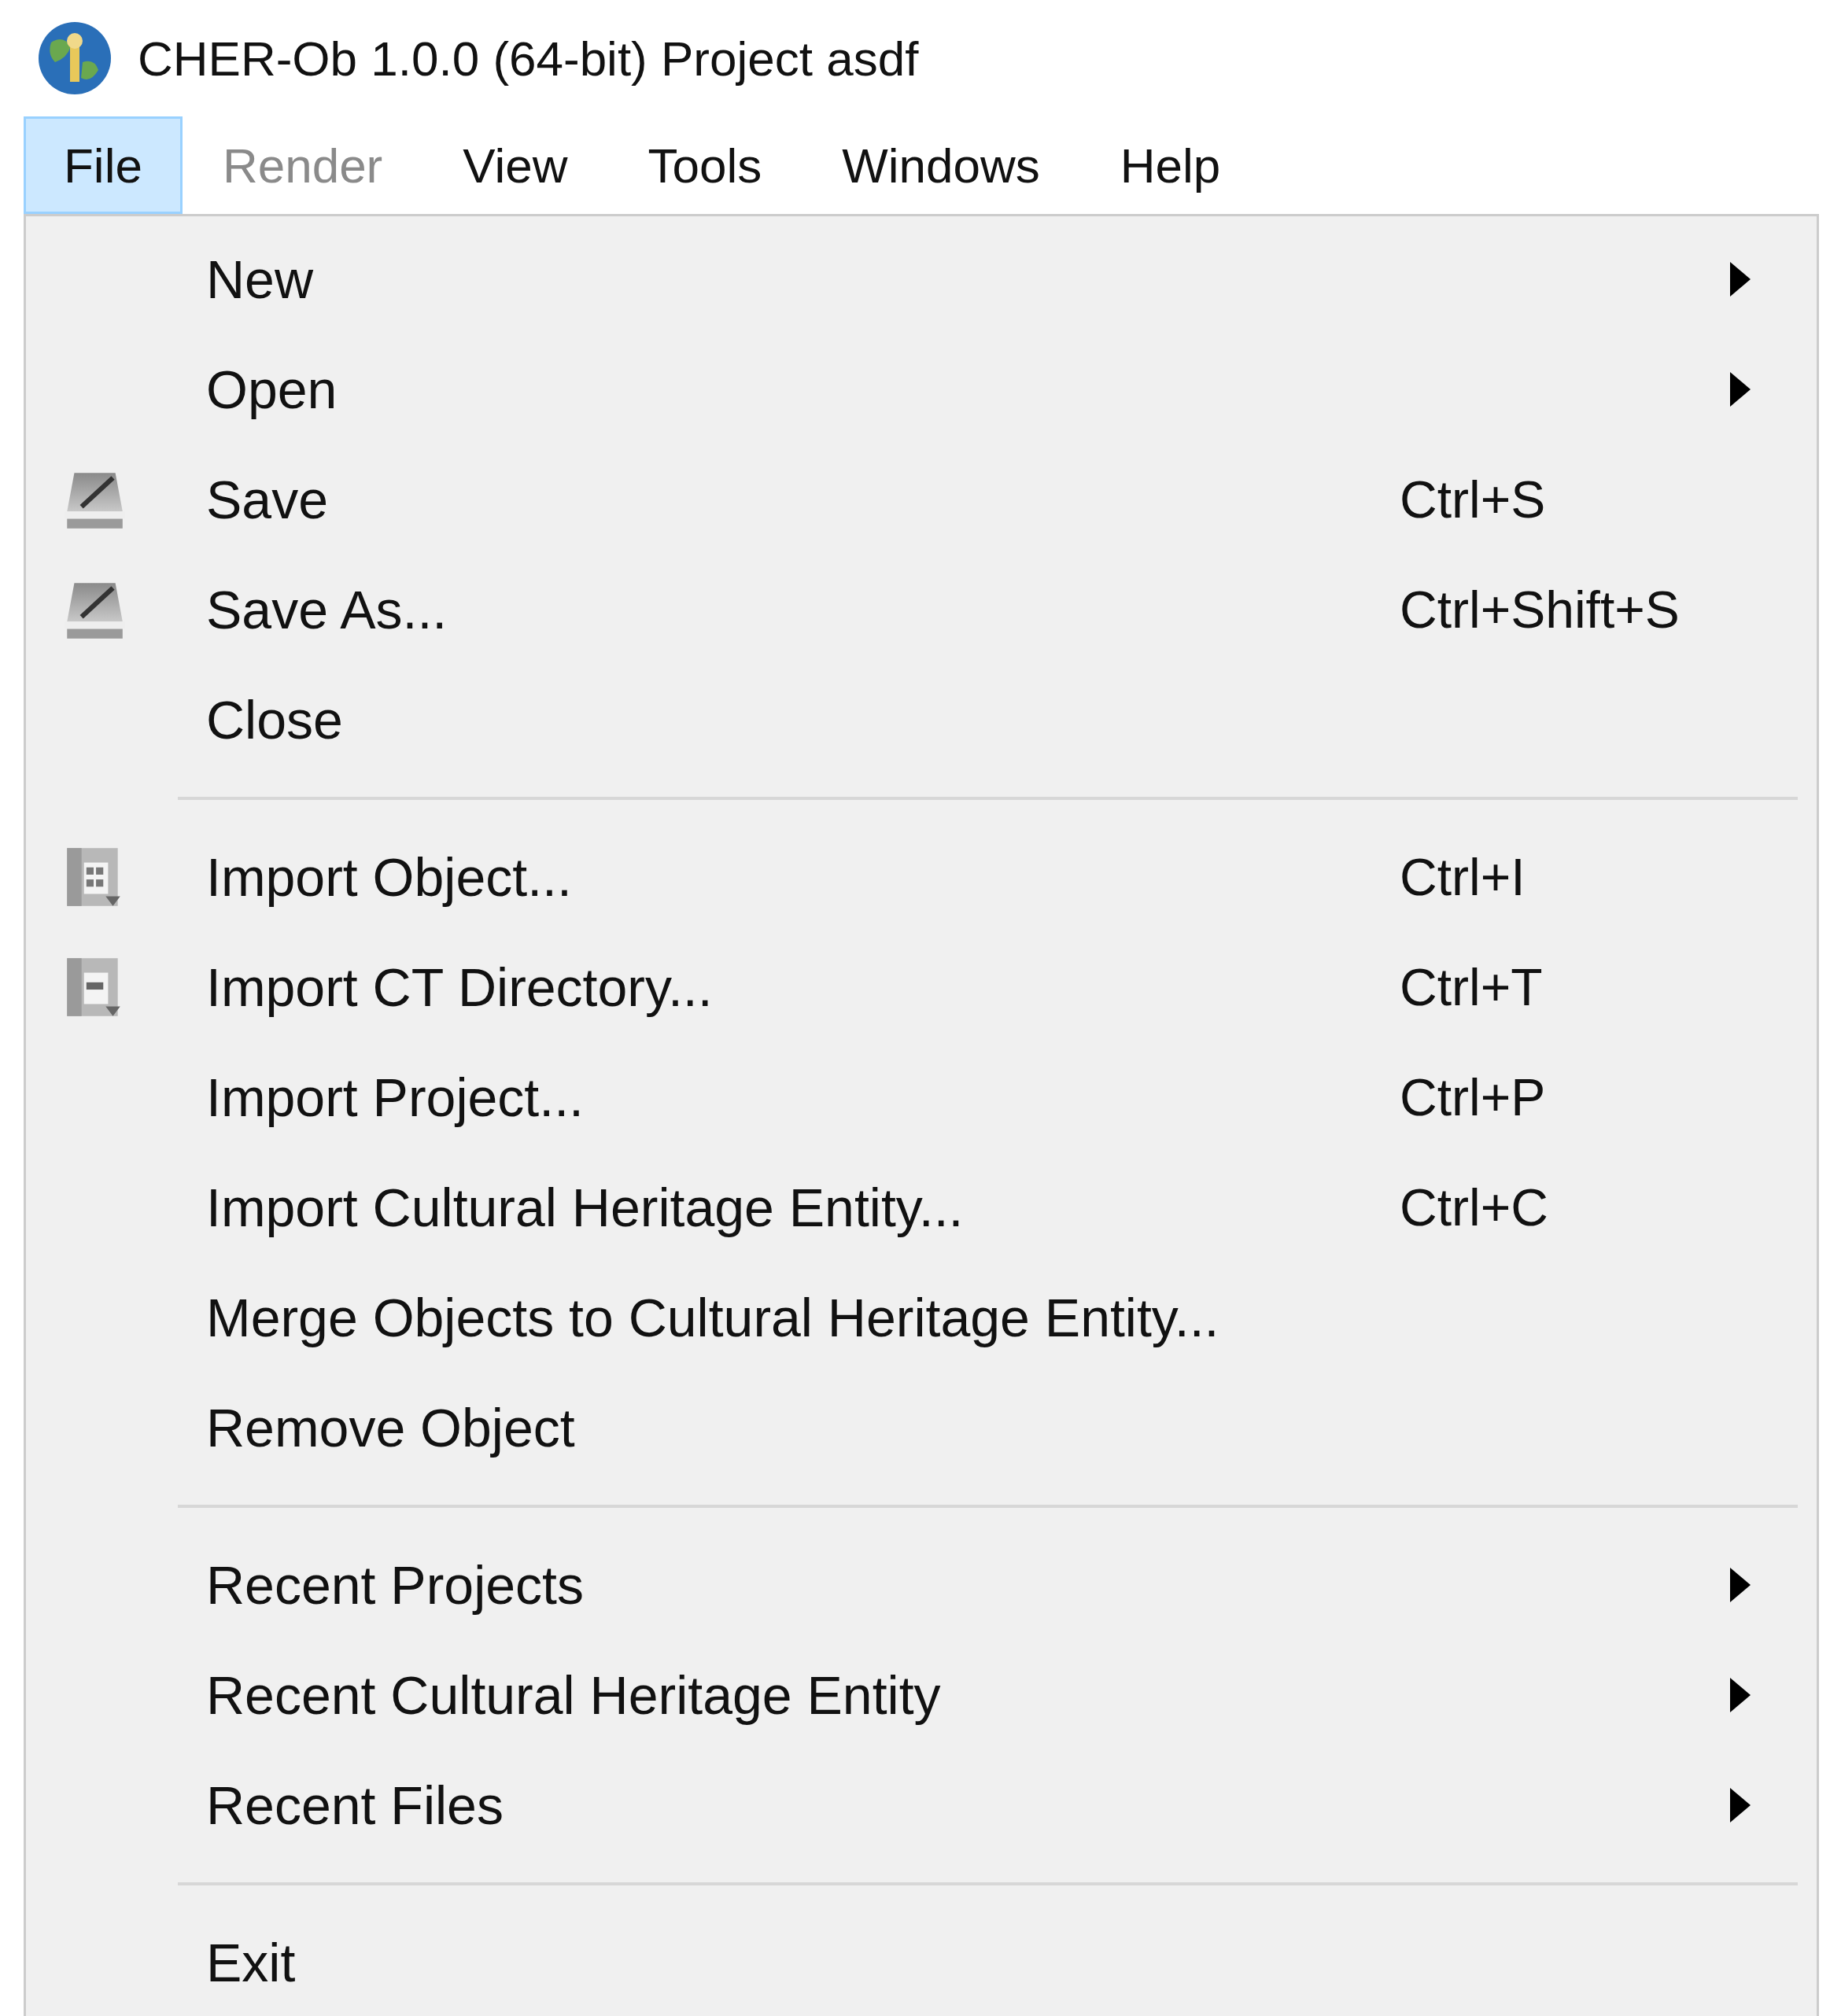 The width and height of the screenshot is (1830, 2016). What do you see at coordinates (391, 1428) in the screenshot?
I see `menu-item-label: Remove Object` at bounding box center [391, 1428].